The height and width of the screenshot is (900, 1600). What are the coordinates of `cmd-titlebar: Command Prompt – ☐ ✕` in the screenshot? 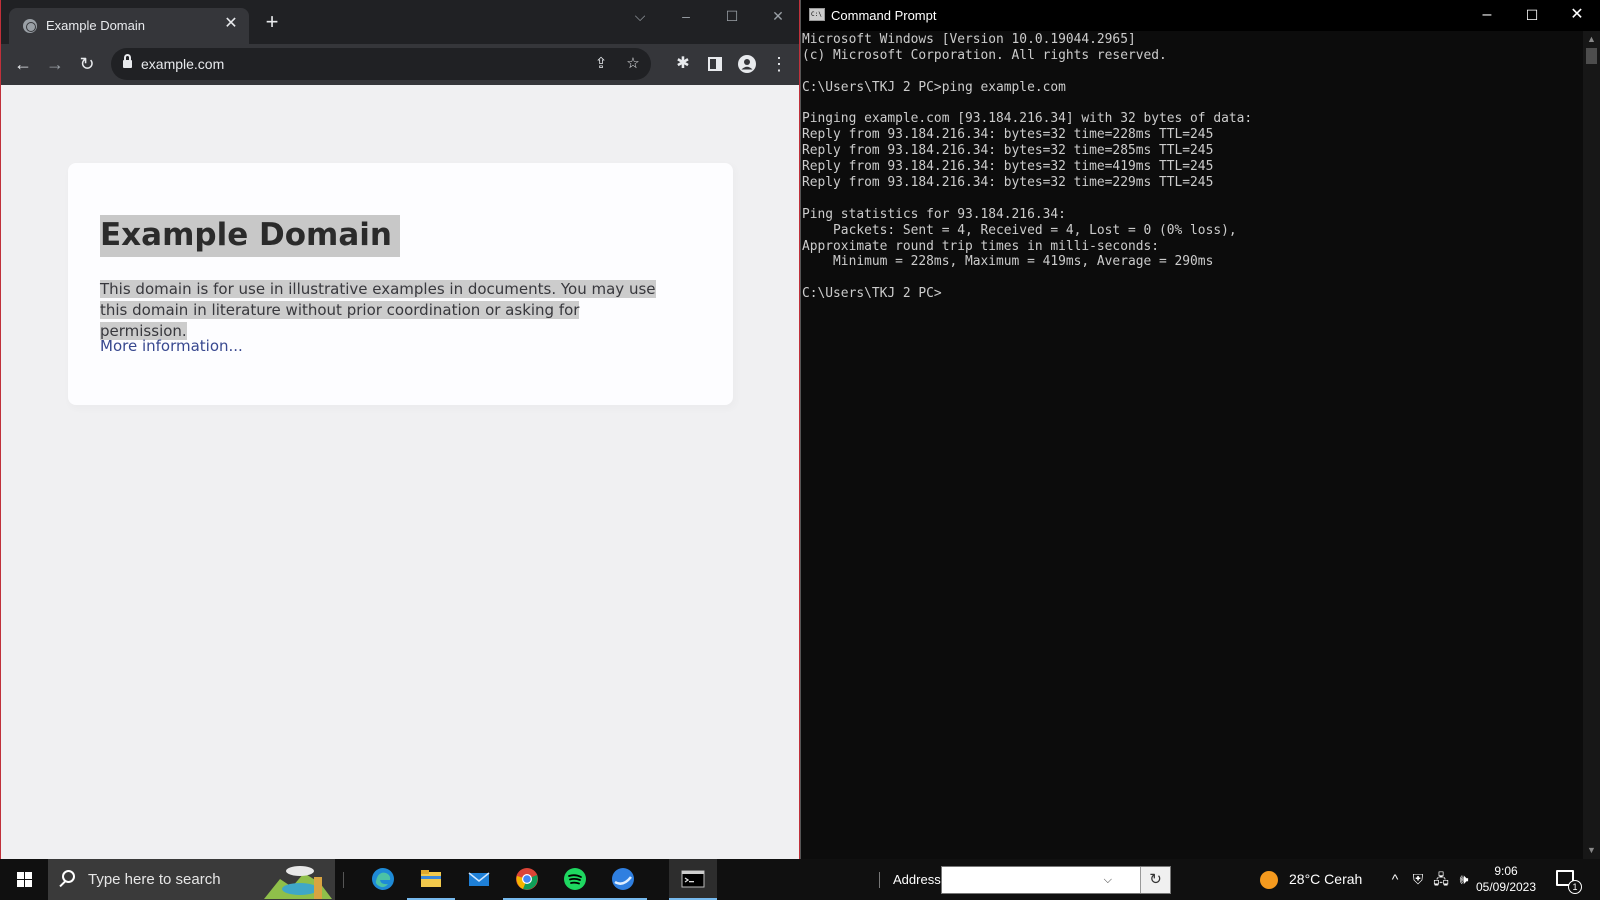 It's located at (1200, 15).